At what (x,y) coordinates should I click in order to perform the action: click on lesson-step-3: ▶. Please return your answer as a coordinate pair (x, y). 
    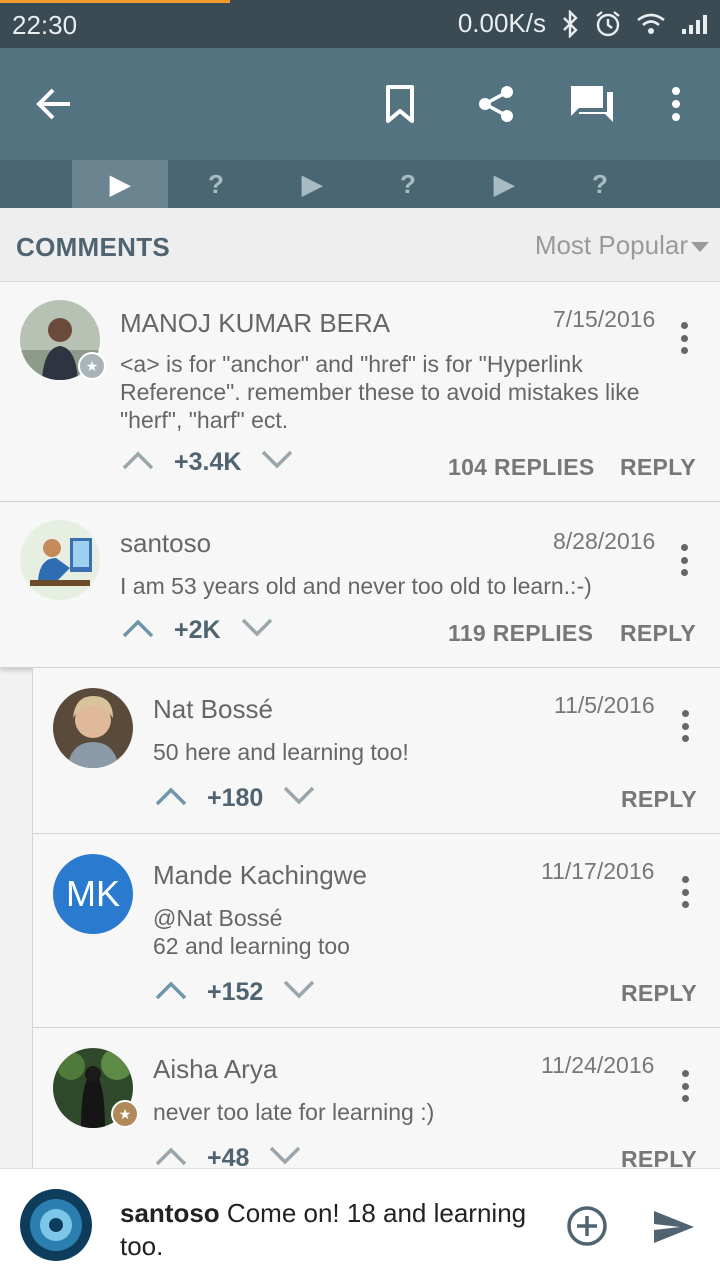
    Looking at the image, I should click on (312, 184).